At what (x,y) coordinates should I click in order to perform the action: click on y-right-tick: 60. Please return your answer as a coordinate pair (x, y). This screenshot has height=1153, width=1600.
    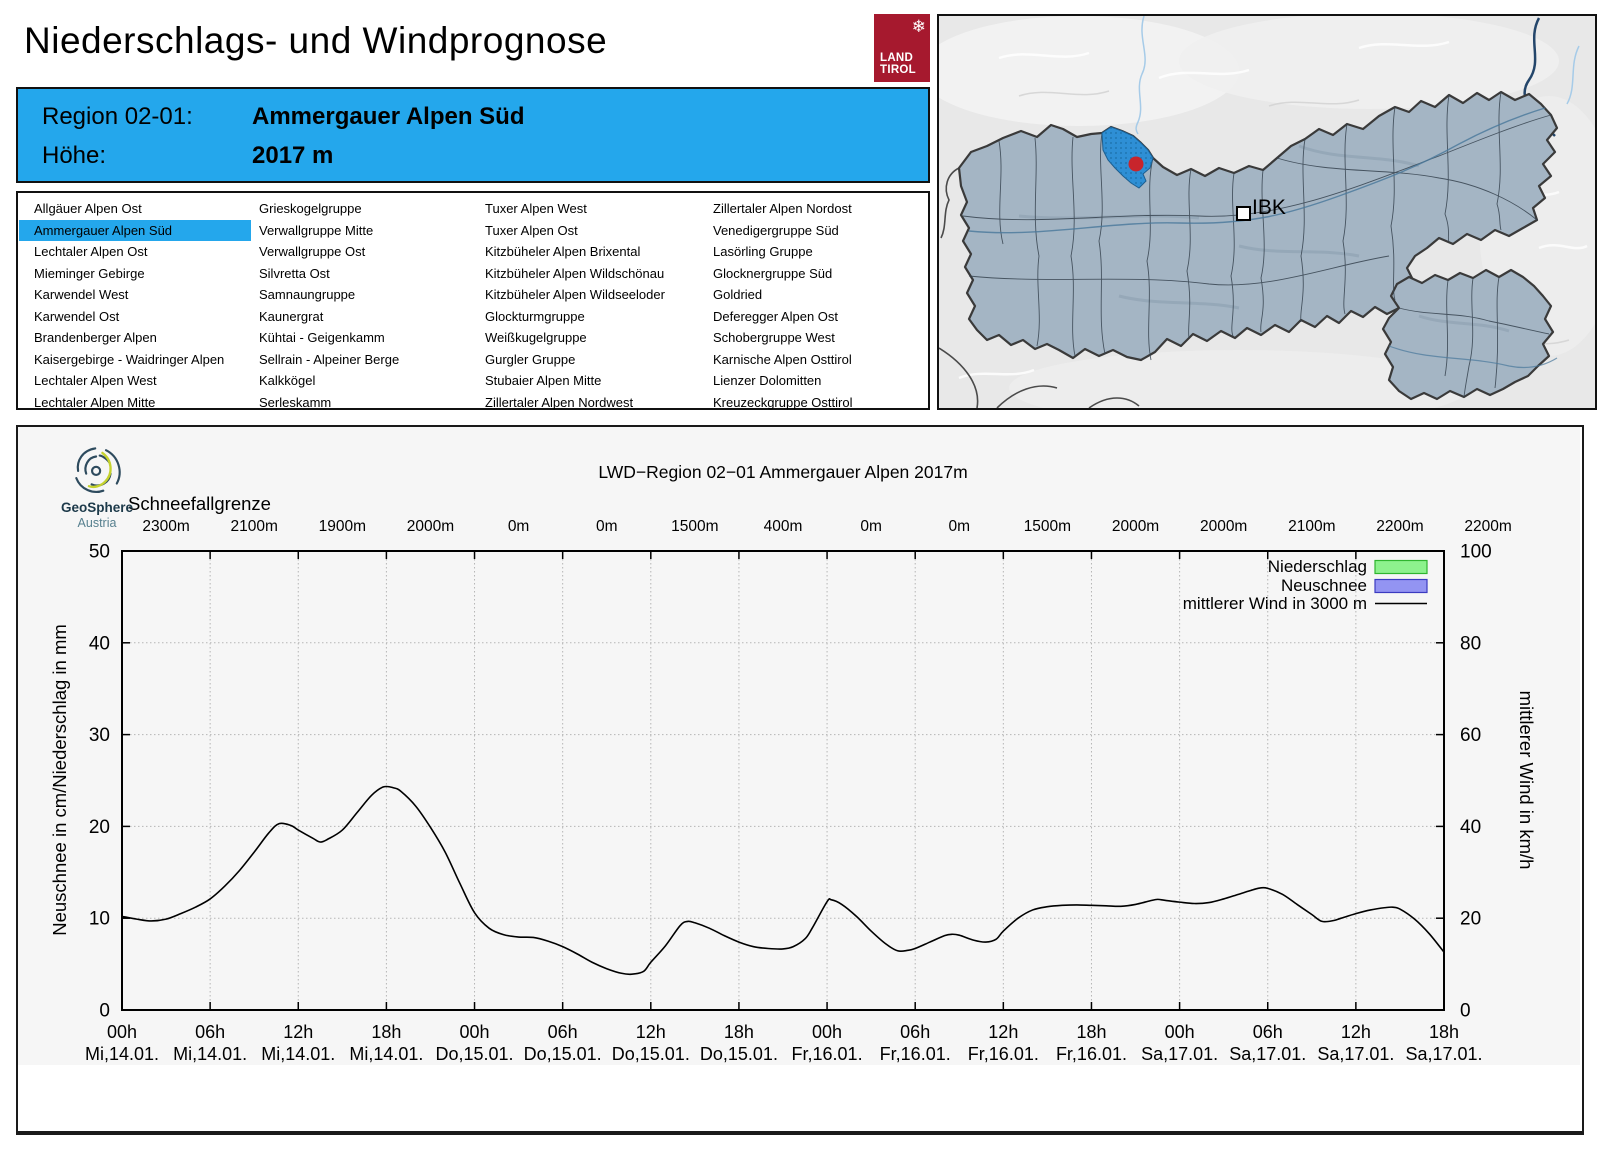
    Looking at the image, I should click on (1470, 735).